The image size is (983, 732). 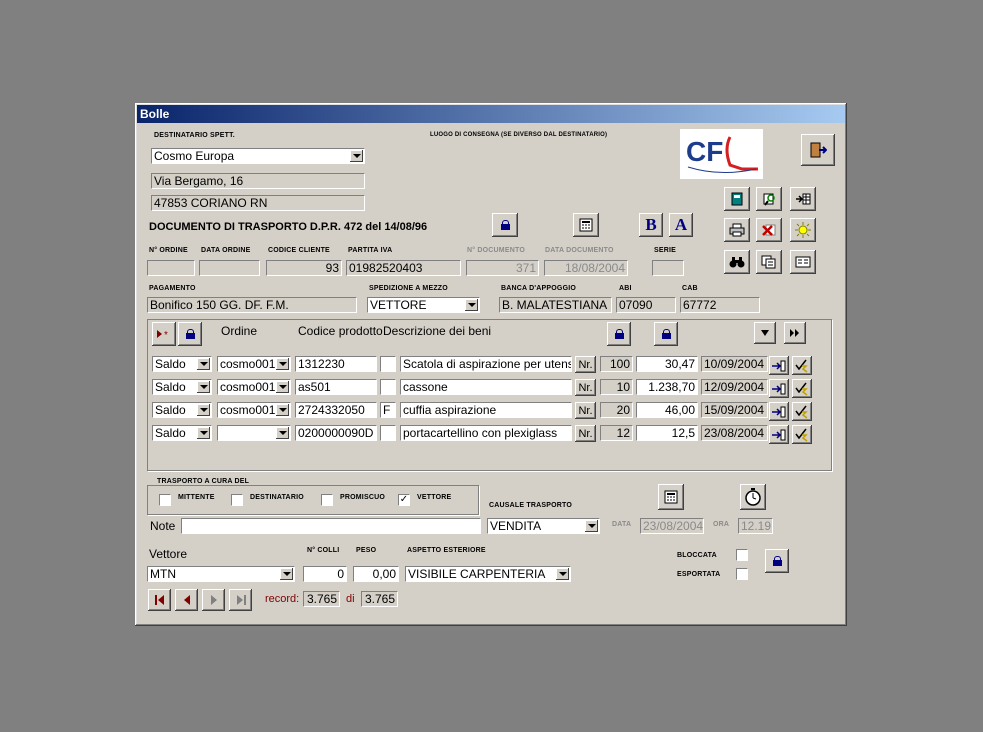 I want to click on row-codice: as501, so click(x=336, y=387).